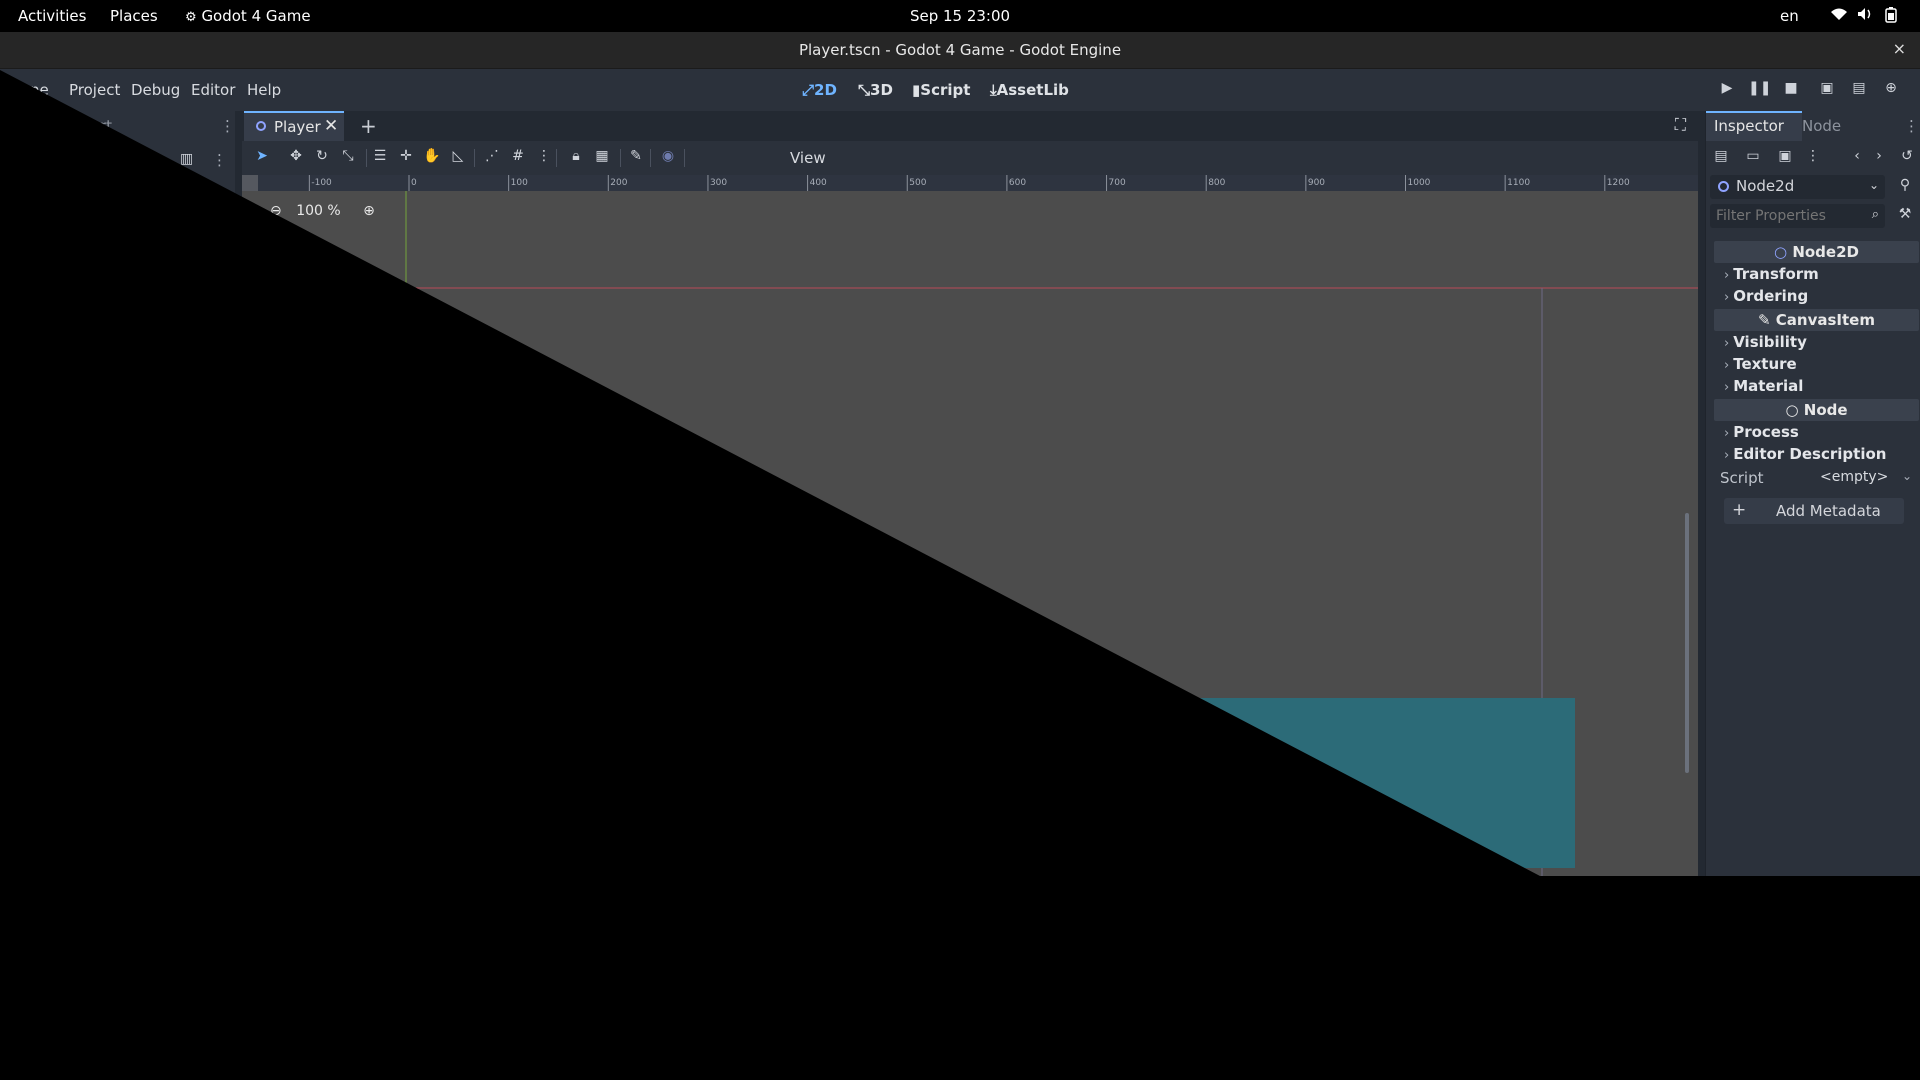 The height and width of the screenshot is (1080, 1920). Describe the element at coordinates (1687, 643) in the screenshot. I see `viewport-scrollbar` at that location.